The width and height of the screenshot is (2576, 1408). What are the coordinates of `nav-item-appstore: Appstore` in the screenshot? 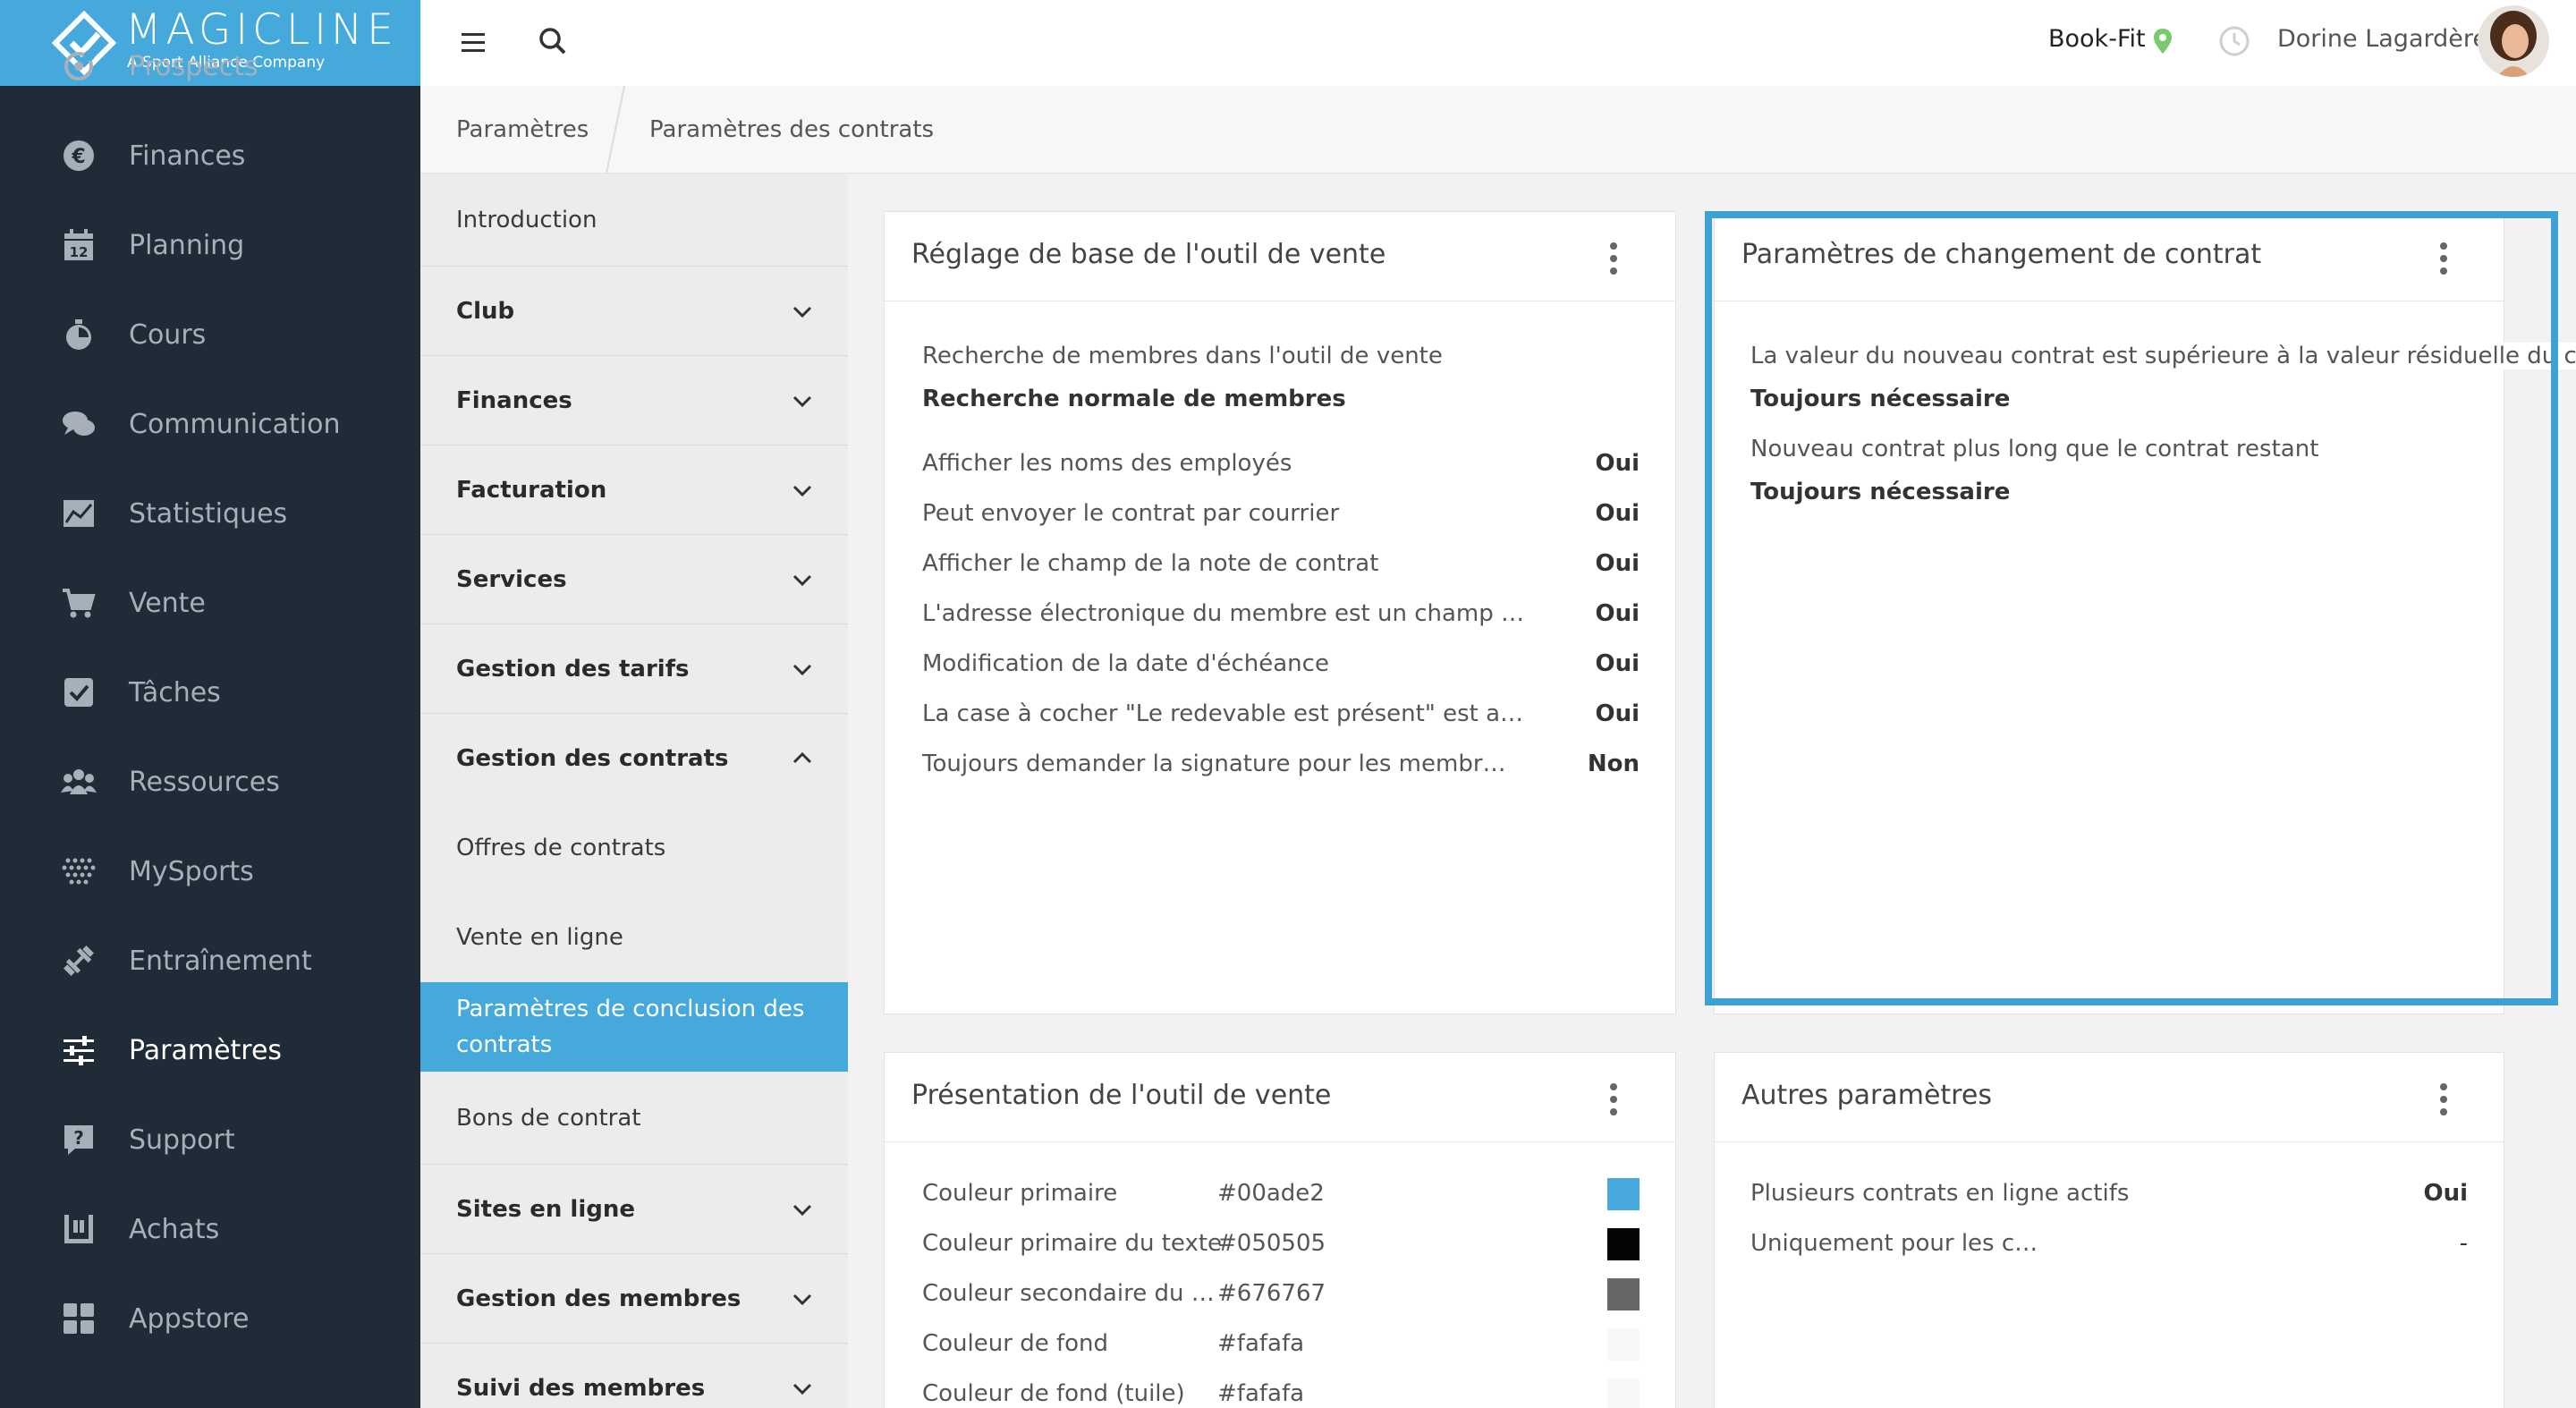 It's located at (210, 1318).